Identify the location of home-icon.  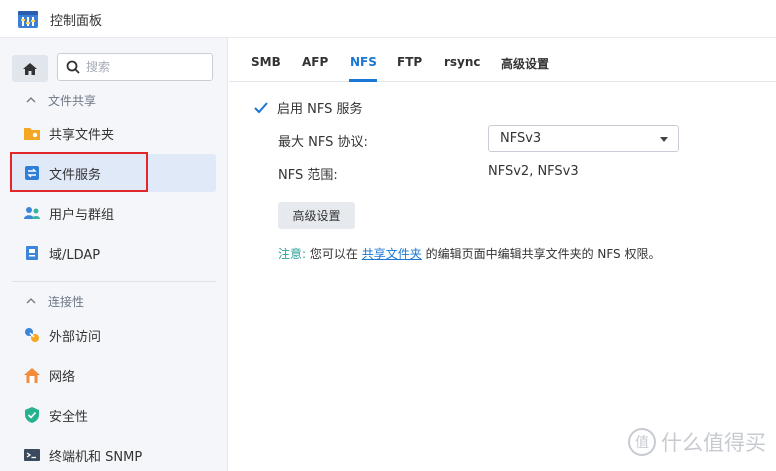
(30, 68).